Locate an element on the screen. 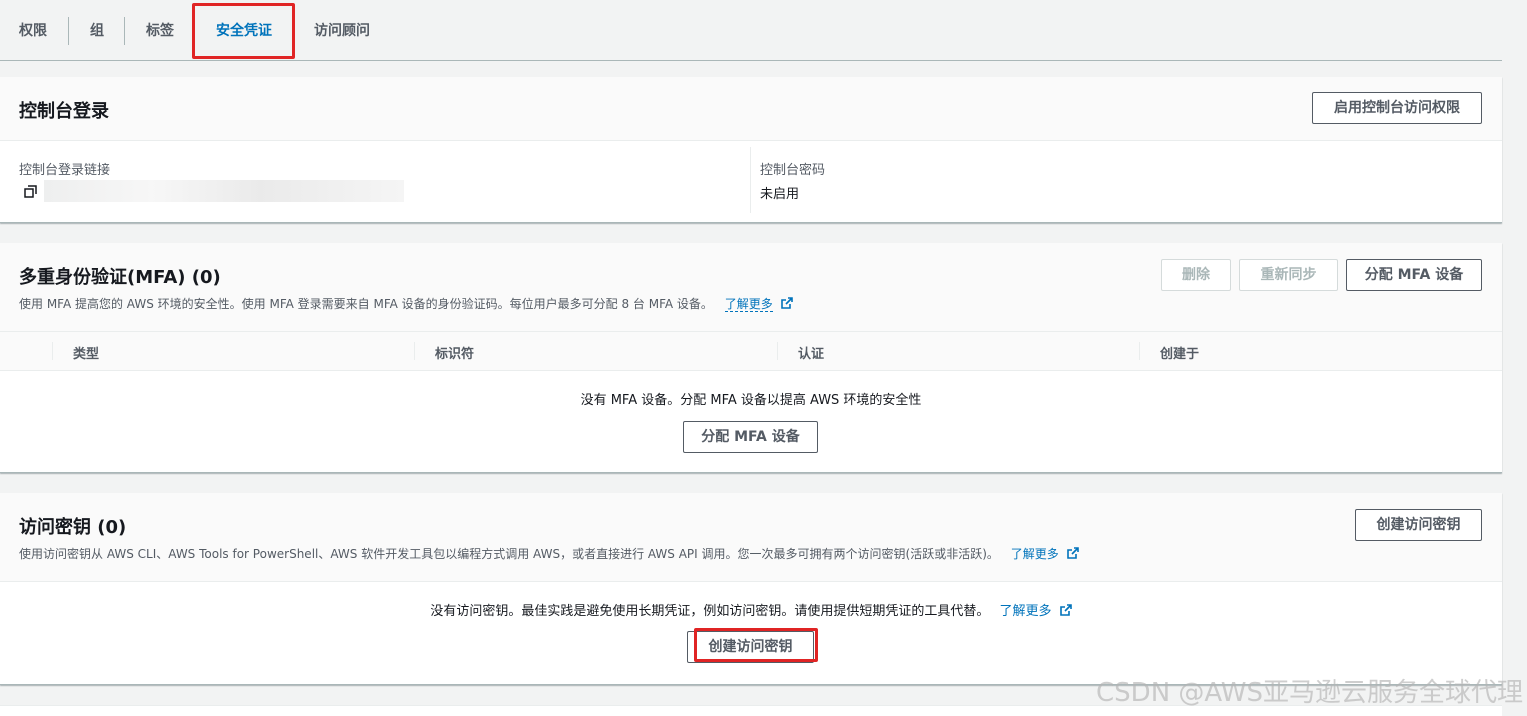  tab-permissions: 权限 is located at coordinates (33, 30).